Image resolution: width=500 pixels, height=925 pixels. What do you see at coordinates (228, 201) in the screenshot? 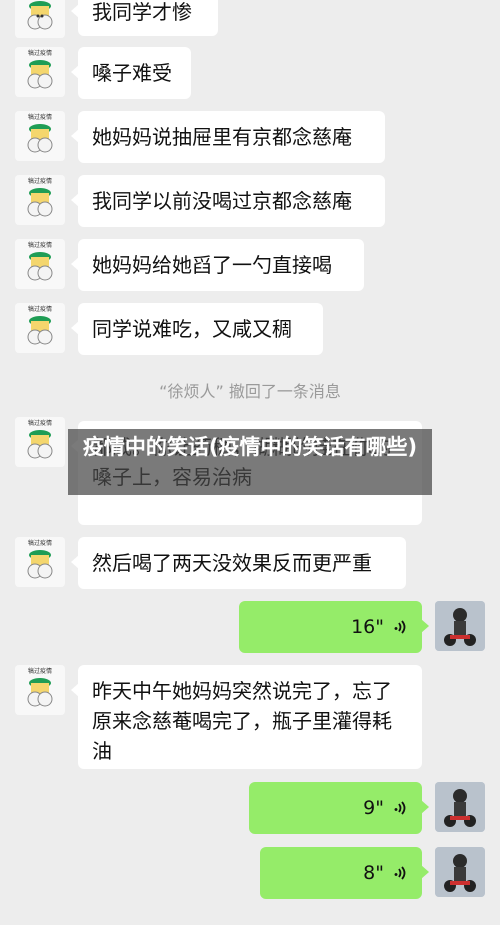
I see `message-bubble: 我同学以前没喝过京都念慈庵` at bounding box center [228, 201].